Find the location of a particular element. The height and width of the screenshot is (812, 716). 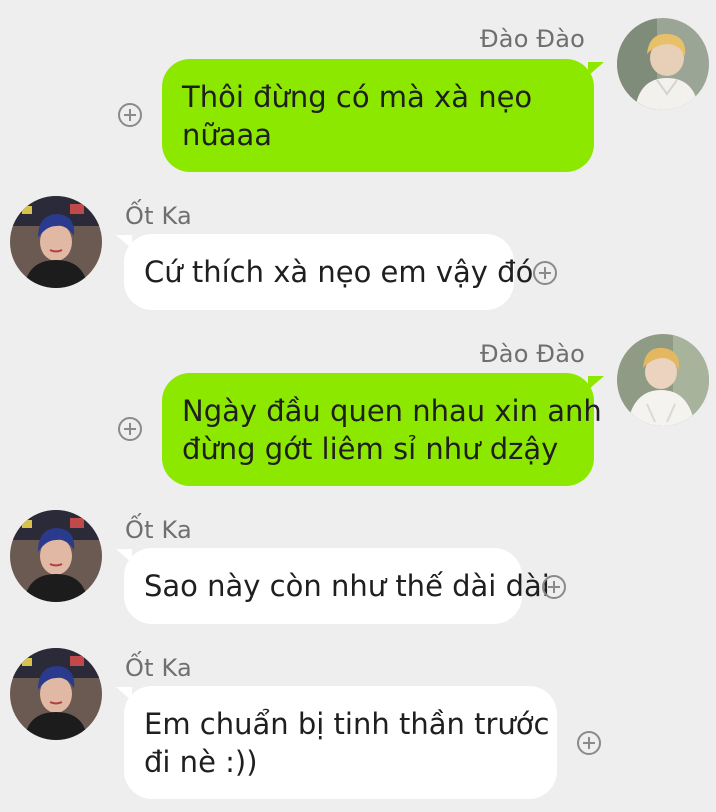

message-text-line: Cứ thích xà nẹo em vậy đó is located at coordinates (339, 272).